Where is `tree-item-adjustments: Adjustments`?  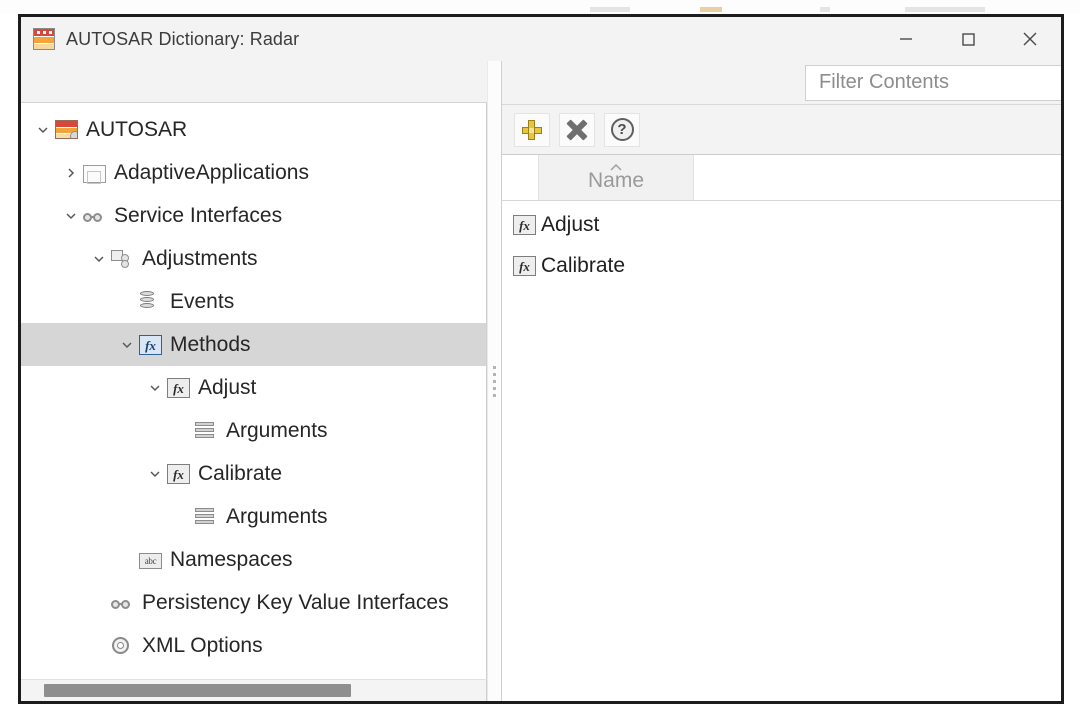 tree-item-adjustments: Adjustments is located at coordinates (253, 258).